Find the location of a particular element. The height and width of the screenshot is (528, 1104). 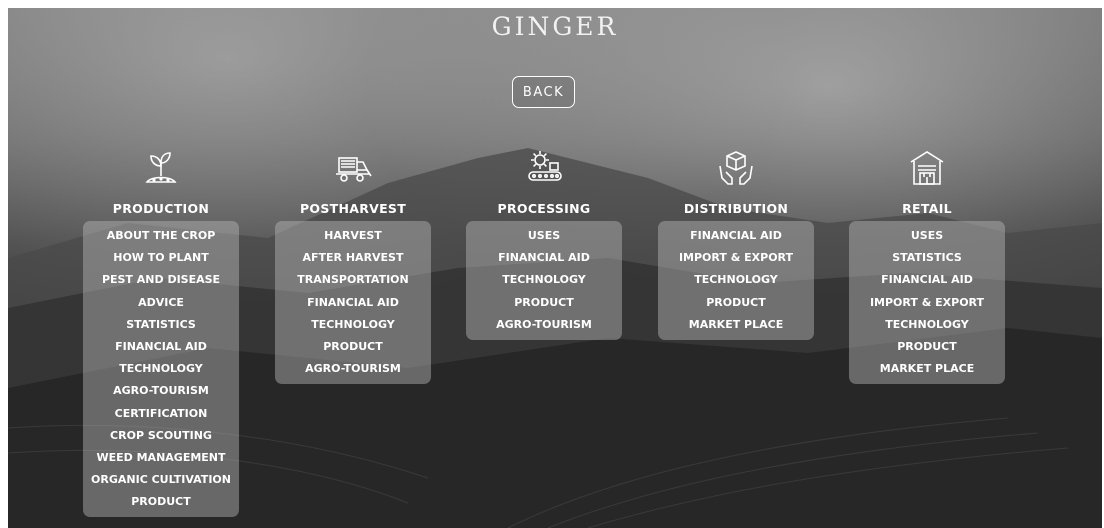

column-heading: PRODUCTION is located at coordinates (161, 208).